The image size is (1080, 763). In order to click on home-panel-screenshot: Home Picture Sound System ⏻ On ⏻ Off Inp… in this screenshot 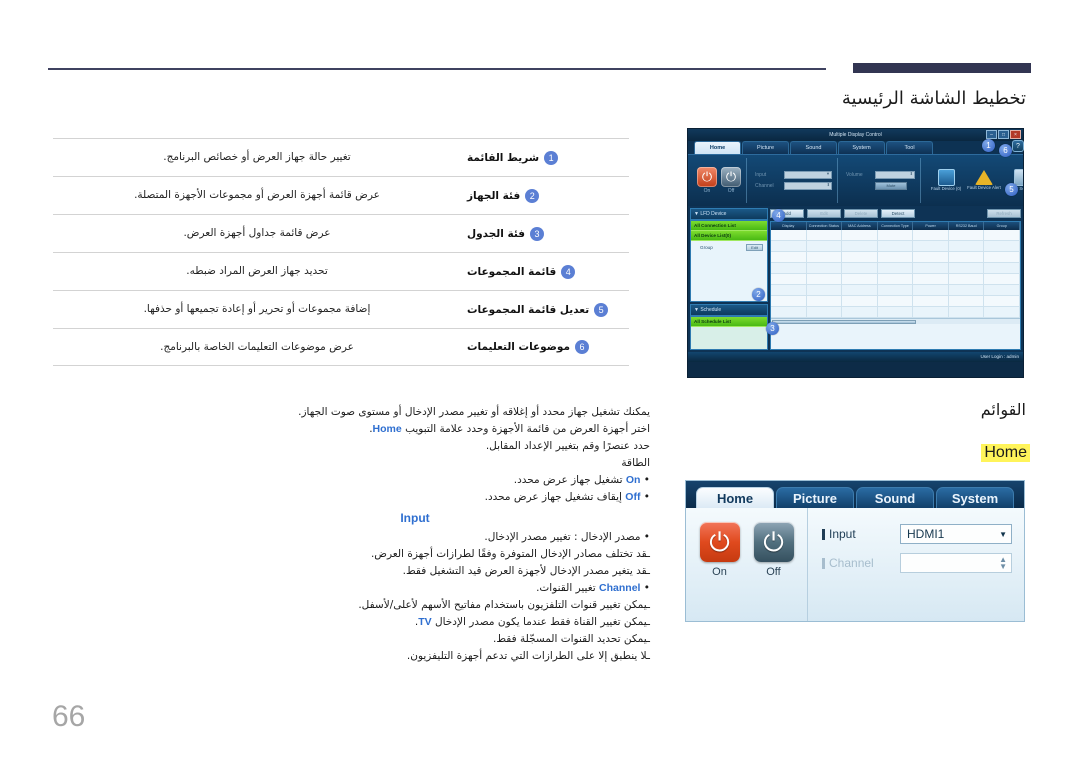, I will do `click(855, 551)`.